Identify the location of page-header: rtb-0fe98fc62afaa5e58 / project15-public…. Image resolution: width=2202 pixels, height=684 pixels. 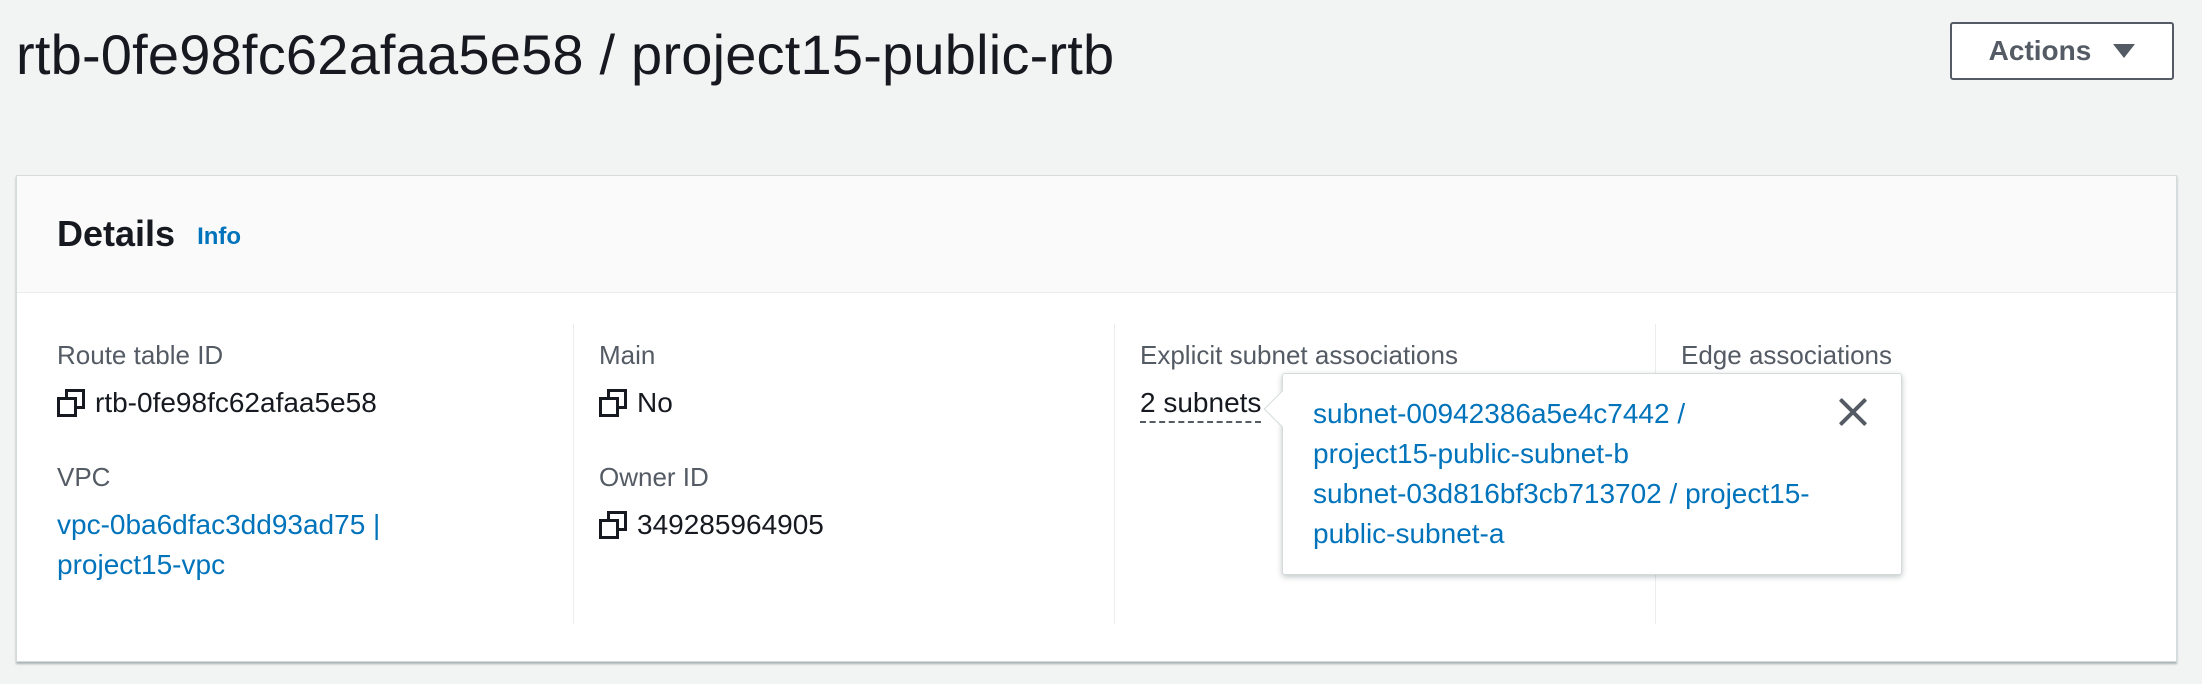
(1097, 56).